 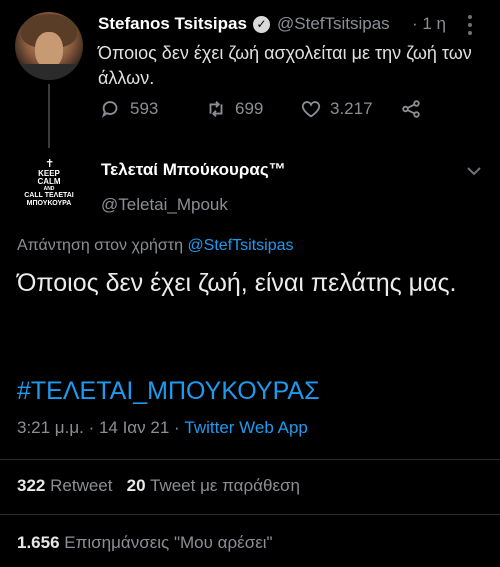 What do you see at coordinates (261, 24) in the screenshot?
I see `verified-badge-icon: ✓` at bounding box center [261, 24].